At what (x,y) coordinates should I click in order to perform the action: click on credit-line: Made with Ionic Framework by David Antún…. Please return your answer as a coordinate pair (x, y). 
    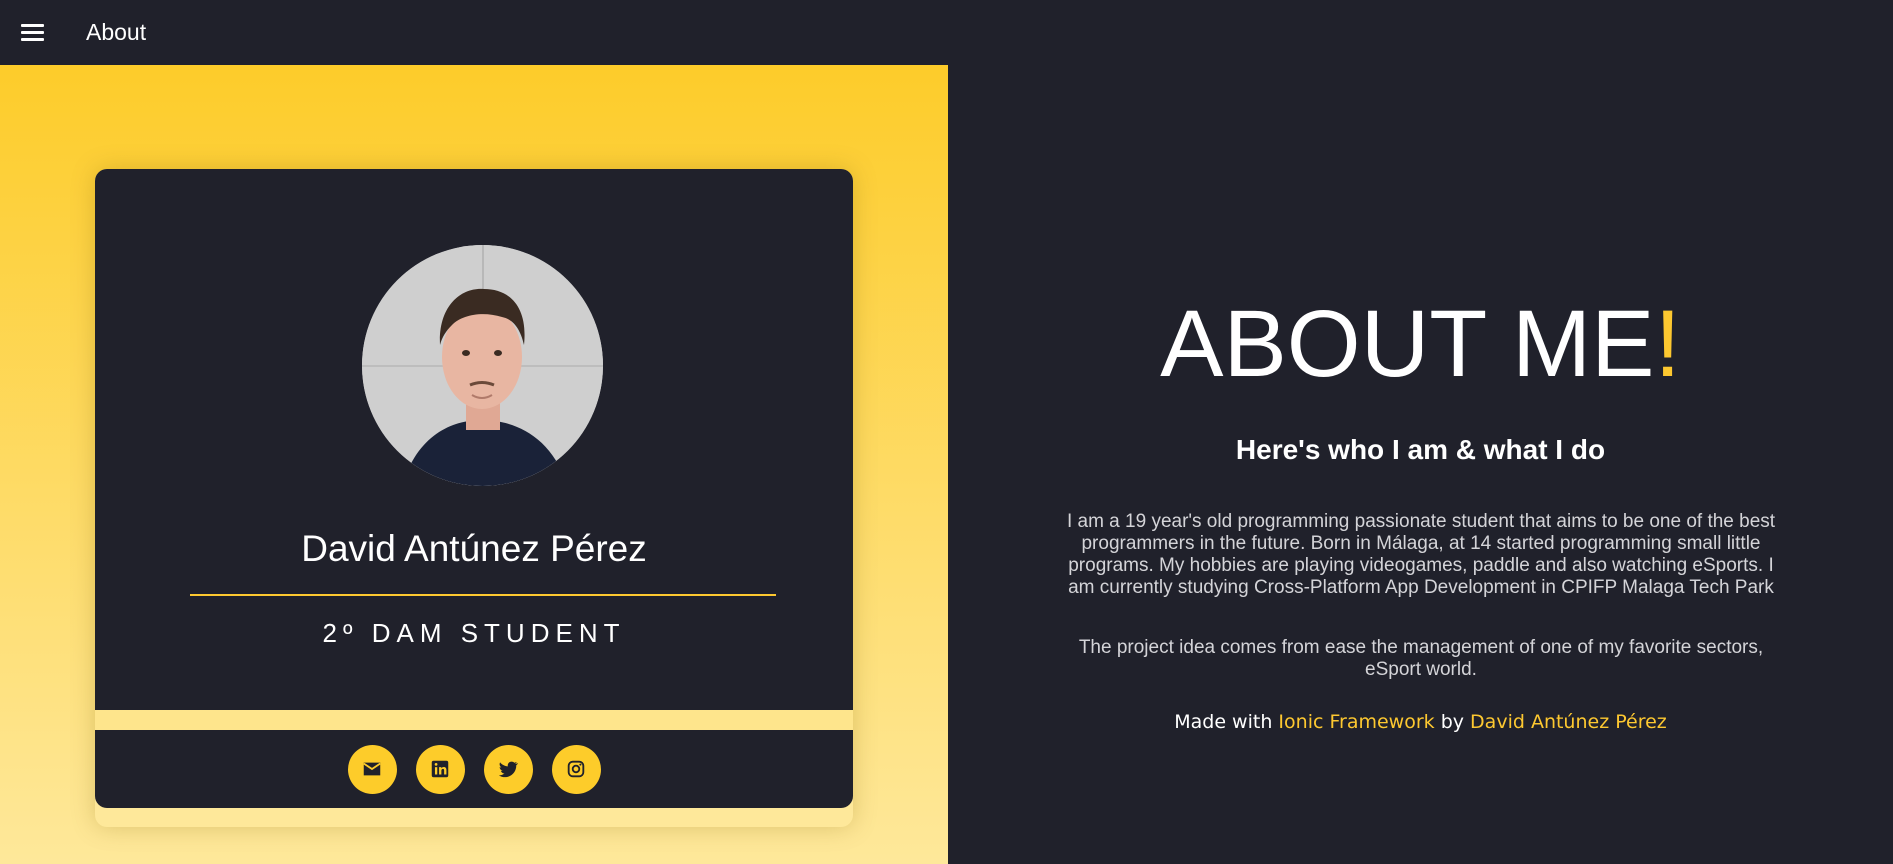
    Looking at the image, I should click on (1420, 722).